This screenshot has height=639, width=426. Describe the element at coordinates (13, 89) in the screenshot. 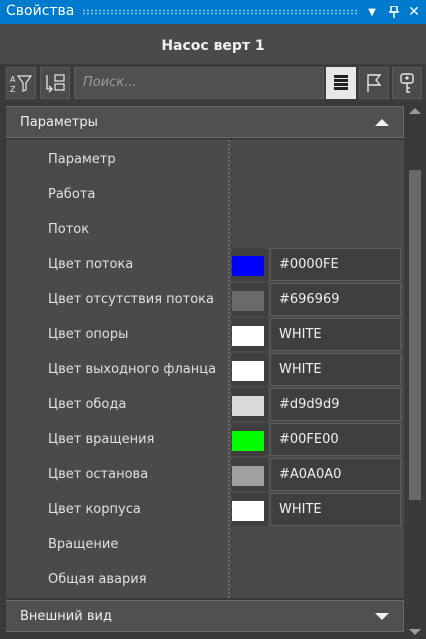

I see `svg-text: Z` at that location.